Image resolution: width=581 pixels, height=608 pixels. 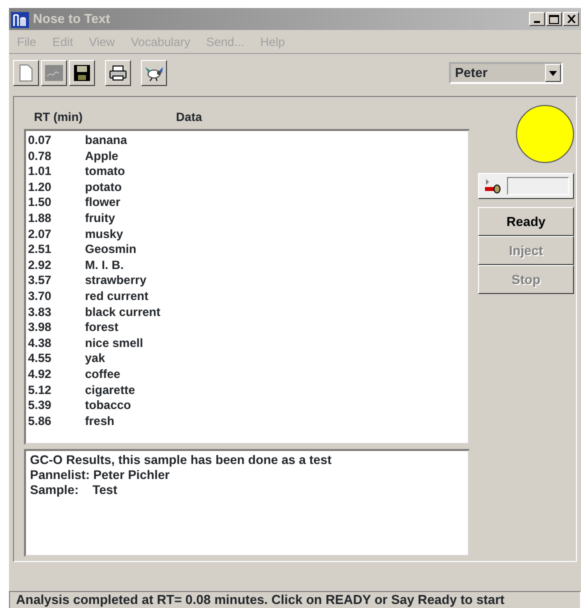 I want to click on time-cell-text: 0.78, so click(x=40, y=156).